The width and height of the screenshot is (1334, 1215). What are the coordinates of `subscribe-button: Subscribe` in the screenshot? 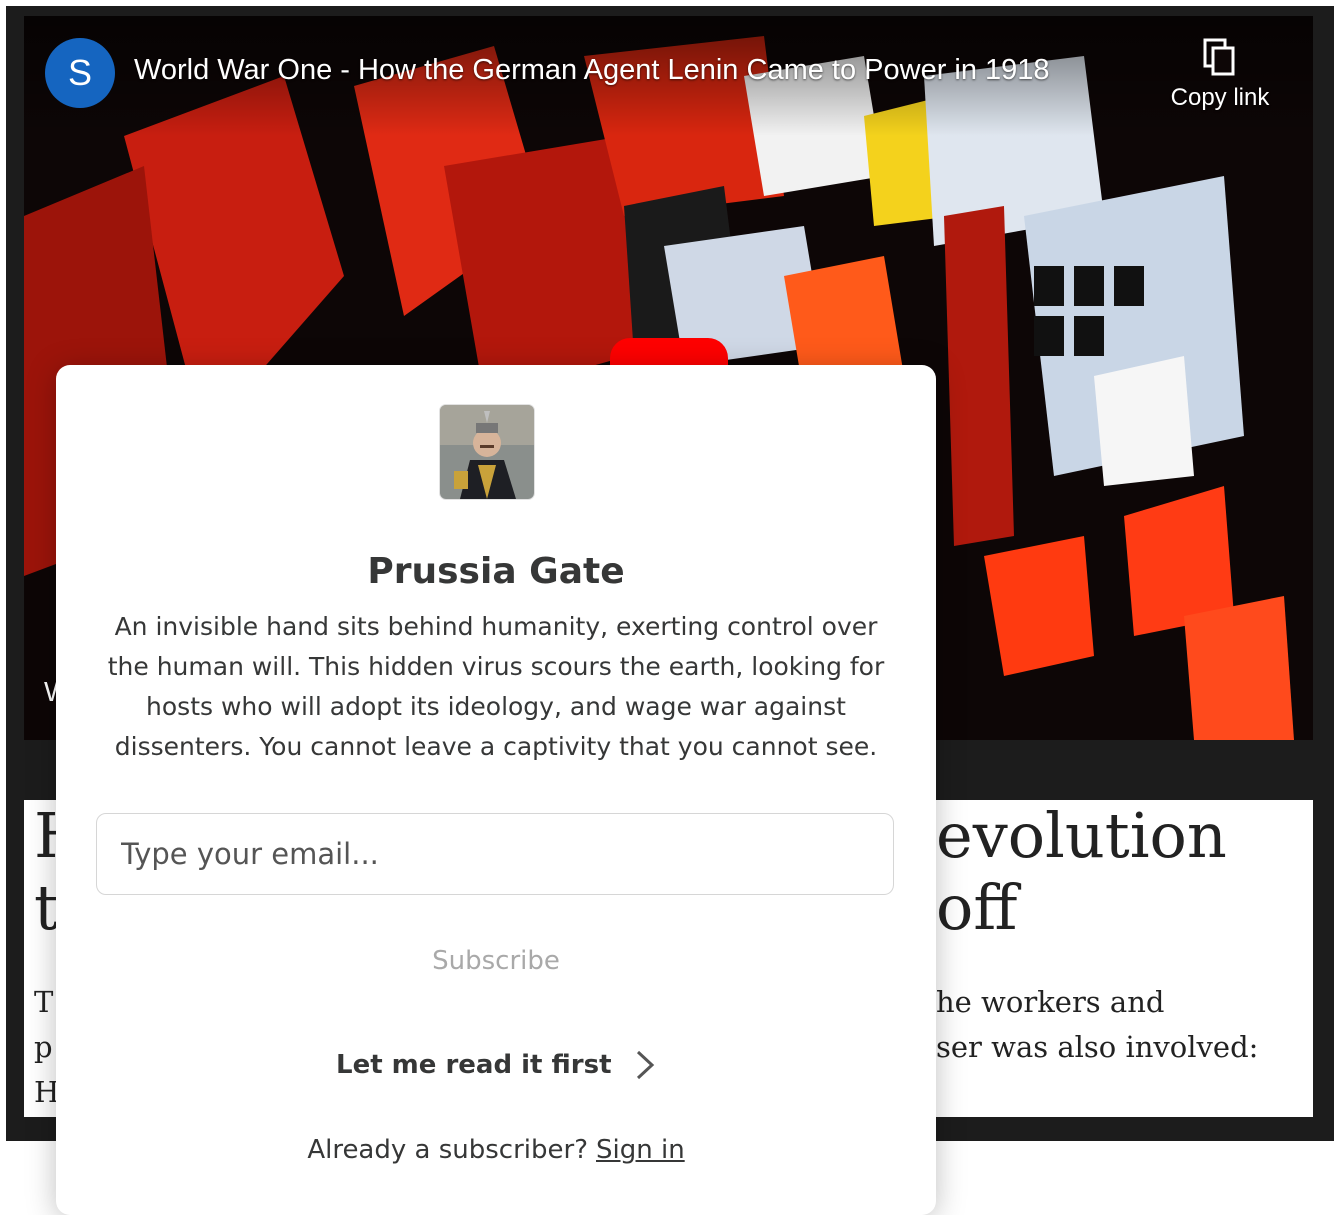 It's located at (496, 961).